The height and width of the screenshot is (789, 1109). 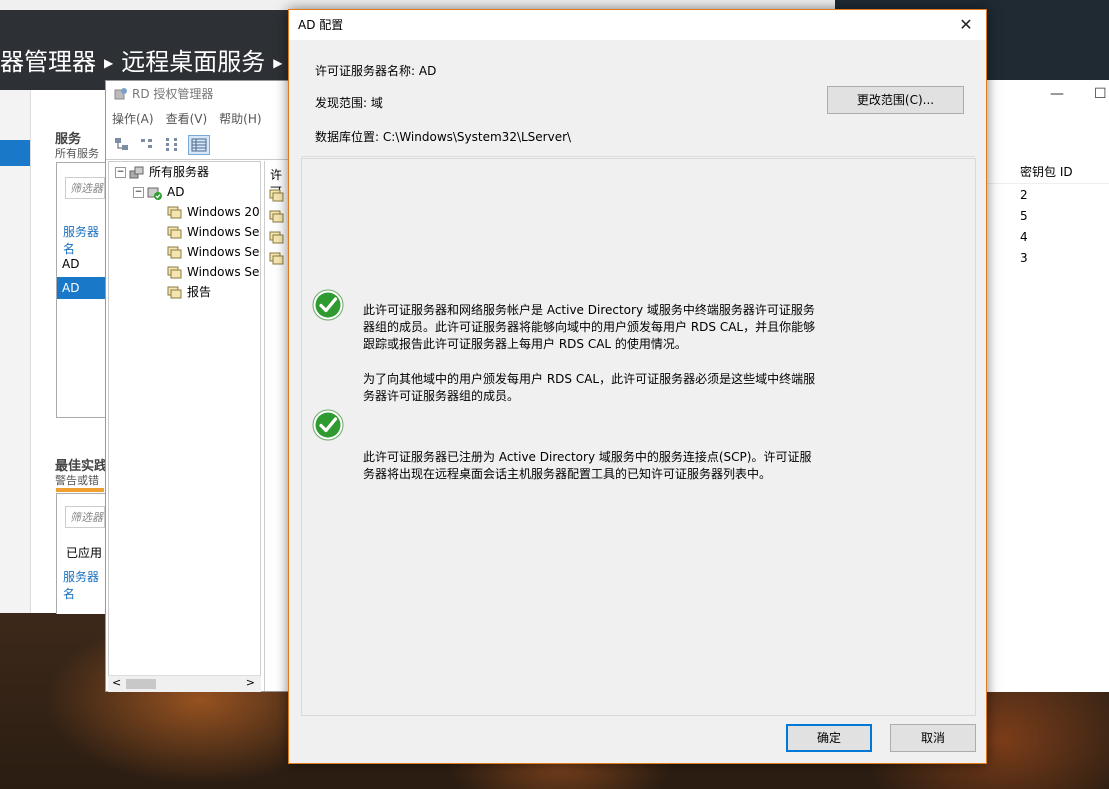 I want to click on services-row-selected: AD, so click(x=81, y=288).